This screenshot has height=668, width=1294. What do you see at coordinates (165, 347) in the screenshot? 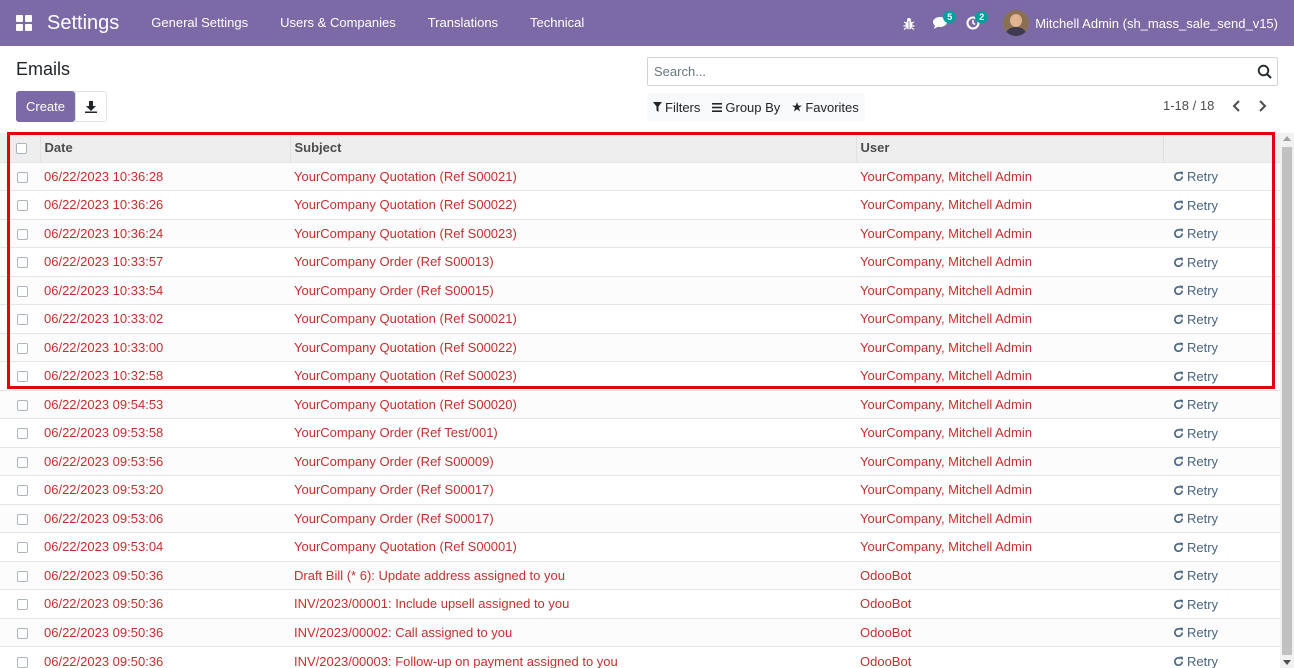
I see `email-date: 06/22/2023 10:33:00` at bounding box center [165, 347].